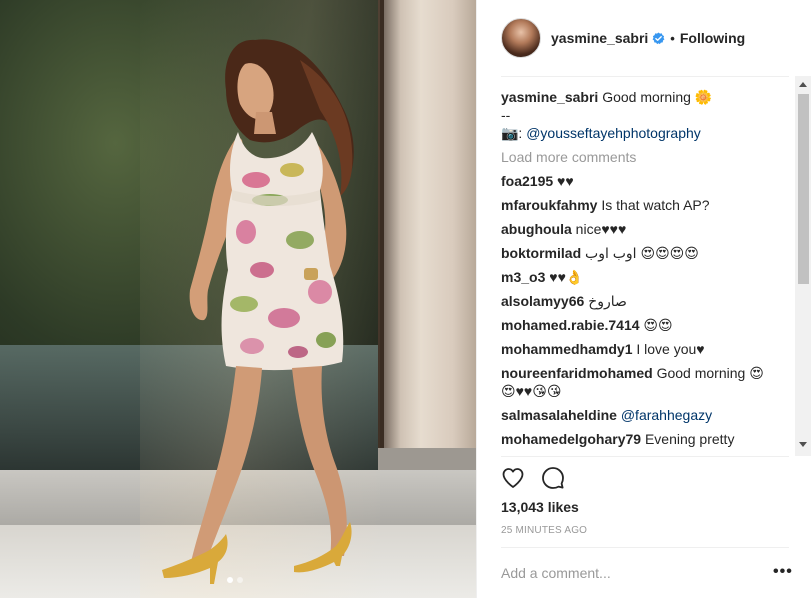  What do you see at coordinates (512, 133) in the screenshot?
I see `camera-icon: 📷:` at bounding box center [512, 133].